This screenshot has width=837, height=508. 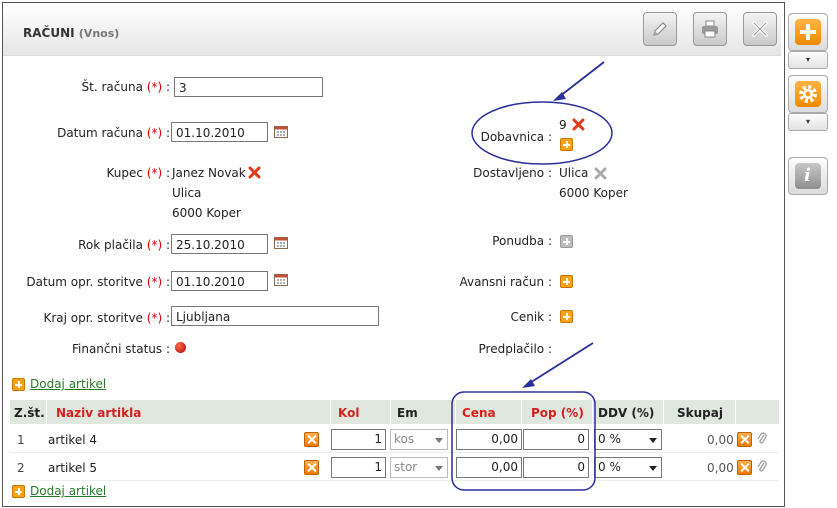 What do you see at coordinates (138, 173) in the screenshot?
I see `buyer-label: Kupec (*) :` at bounding box center [138, 173].